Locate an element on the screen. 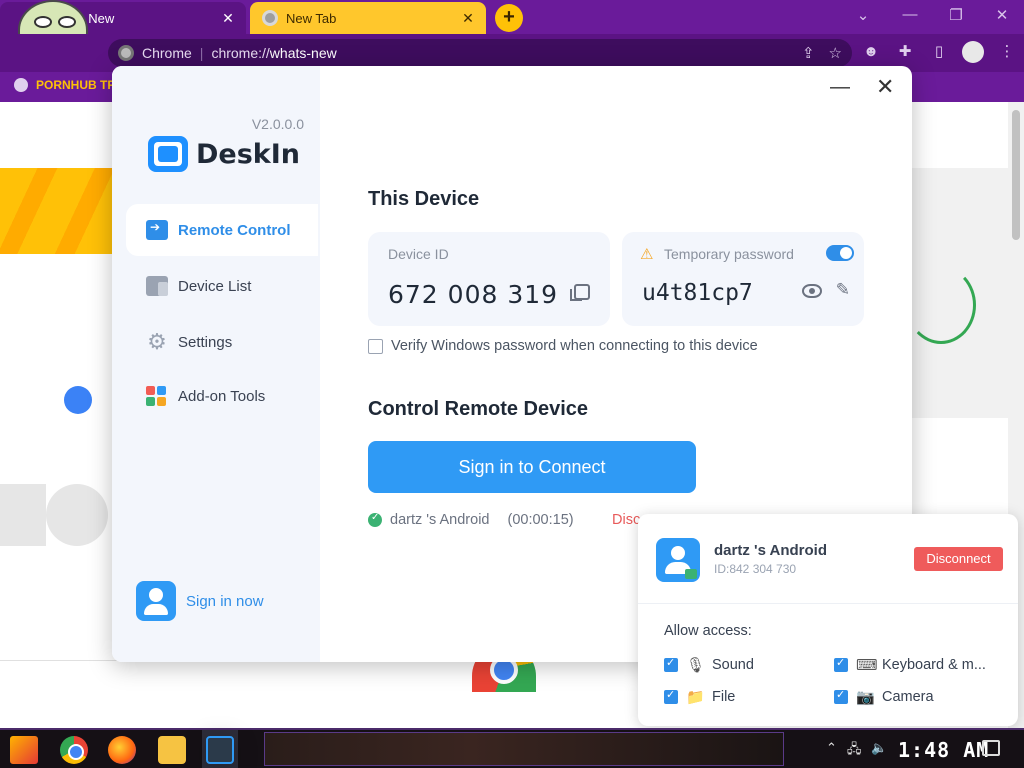  tab-label: t's New is located at coordinates (93, 18).